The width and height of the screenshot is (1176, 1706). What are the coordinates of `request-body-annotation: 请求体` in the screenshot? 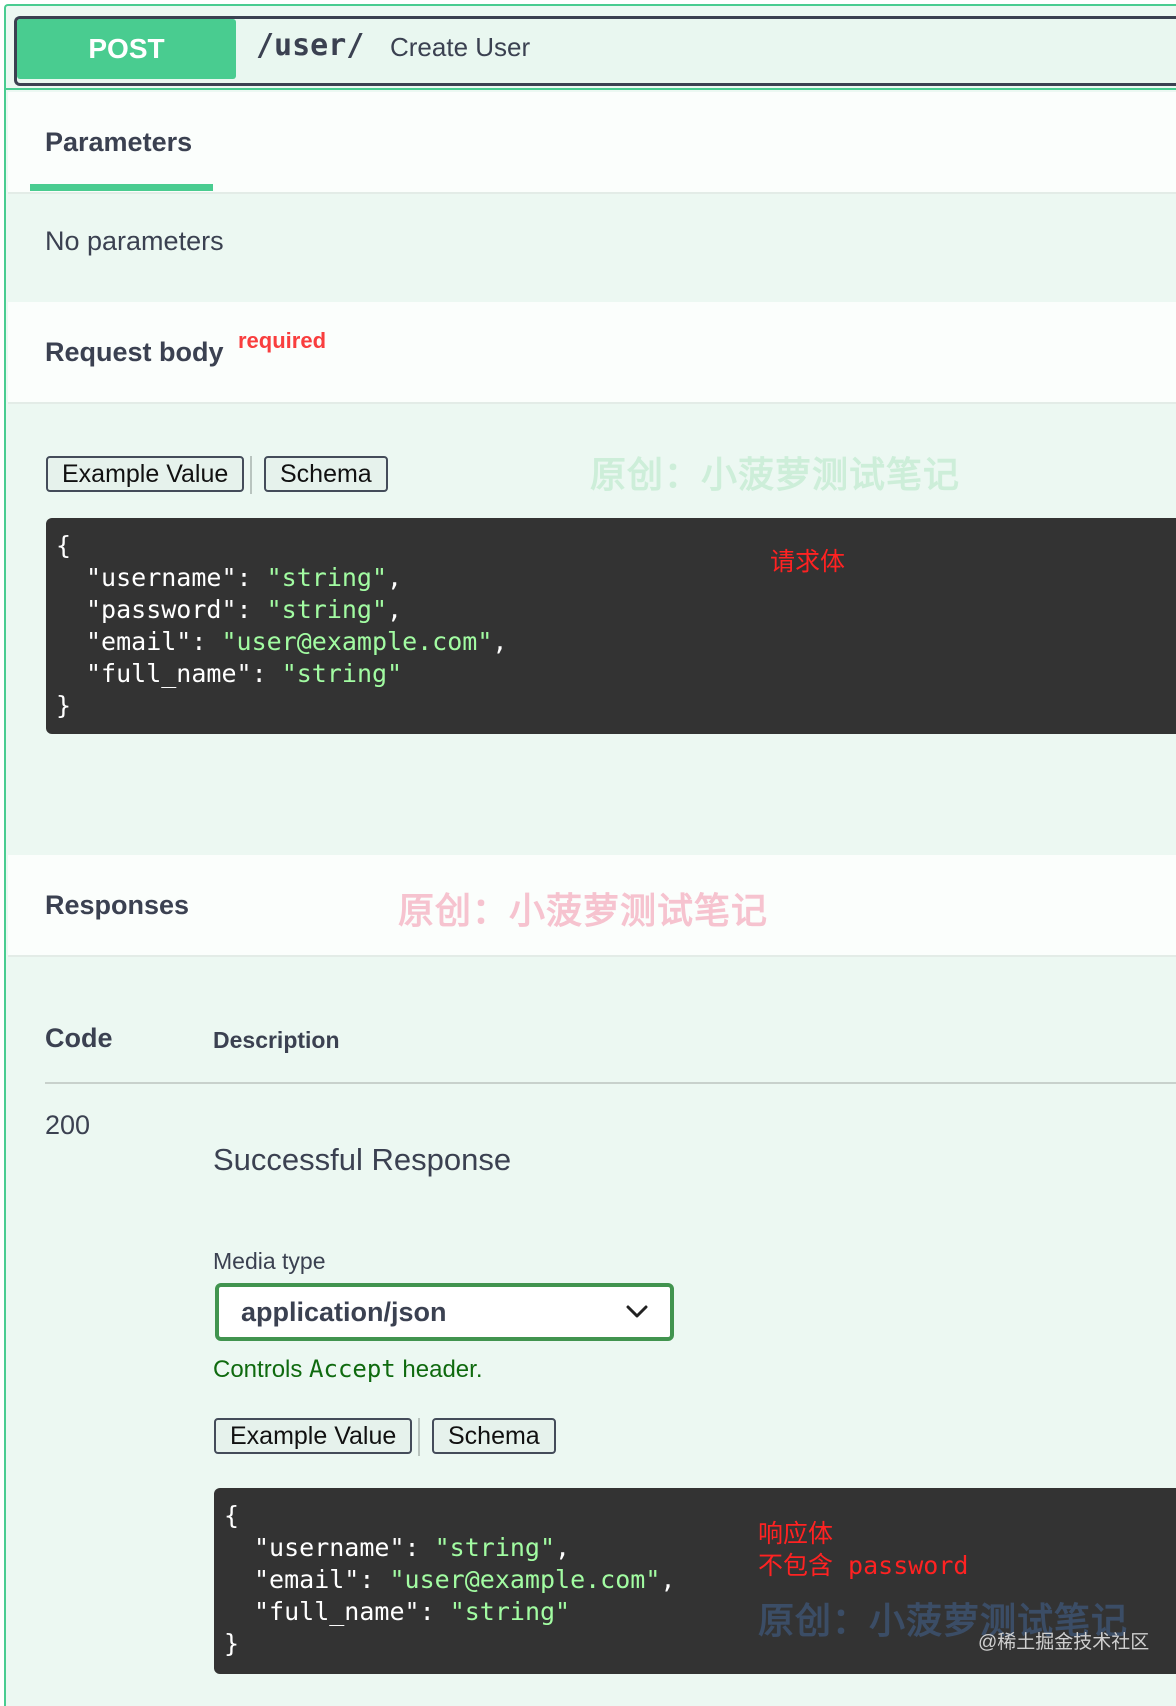 It's located at (808, 561).